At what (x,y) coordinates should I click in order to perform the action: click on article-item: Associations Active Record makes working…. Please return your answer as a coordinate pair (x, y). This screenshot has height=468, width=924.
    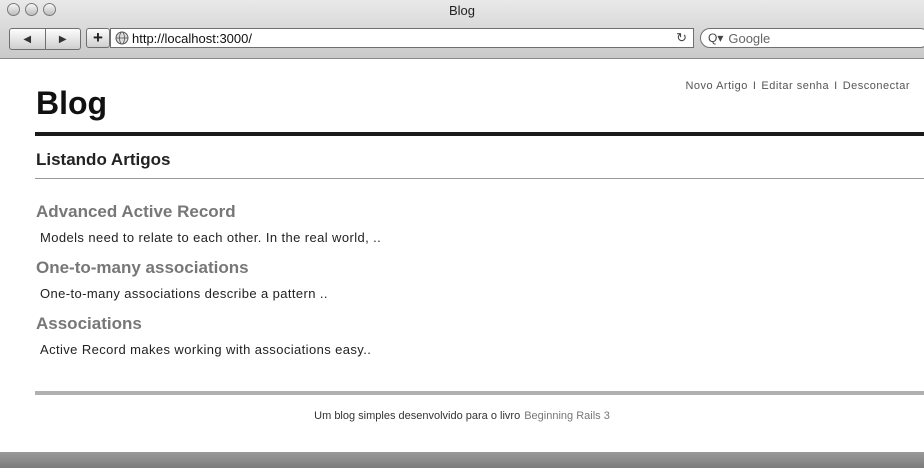
    Looking at the image, I should click on (466, 336).